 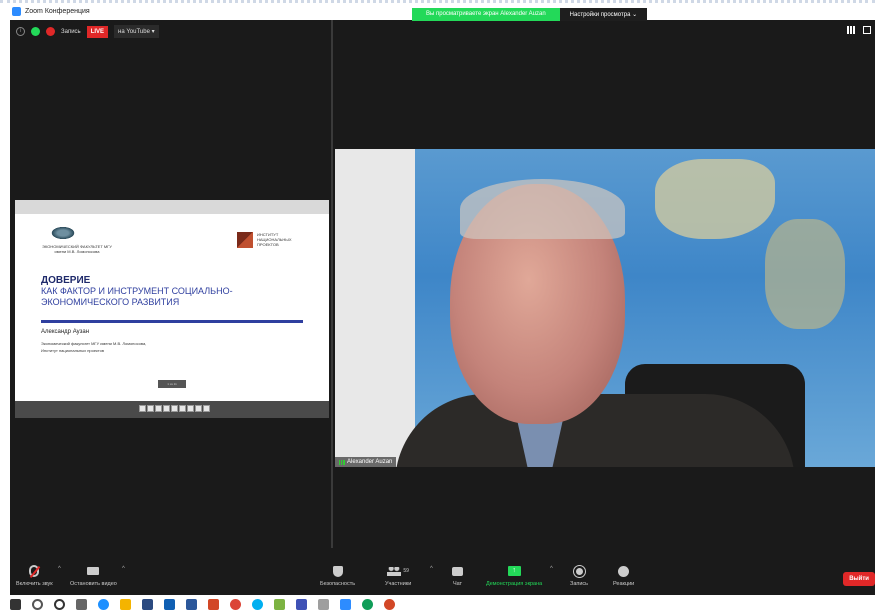 What do you see at coordinates (71, 31) in the screenshot?
I see `recording-label: Запись` at bounding box center [71, 31].